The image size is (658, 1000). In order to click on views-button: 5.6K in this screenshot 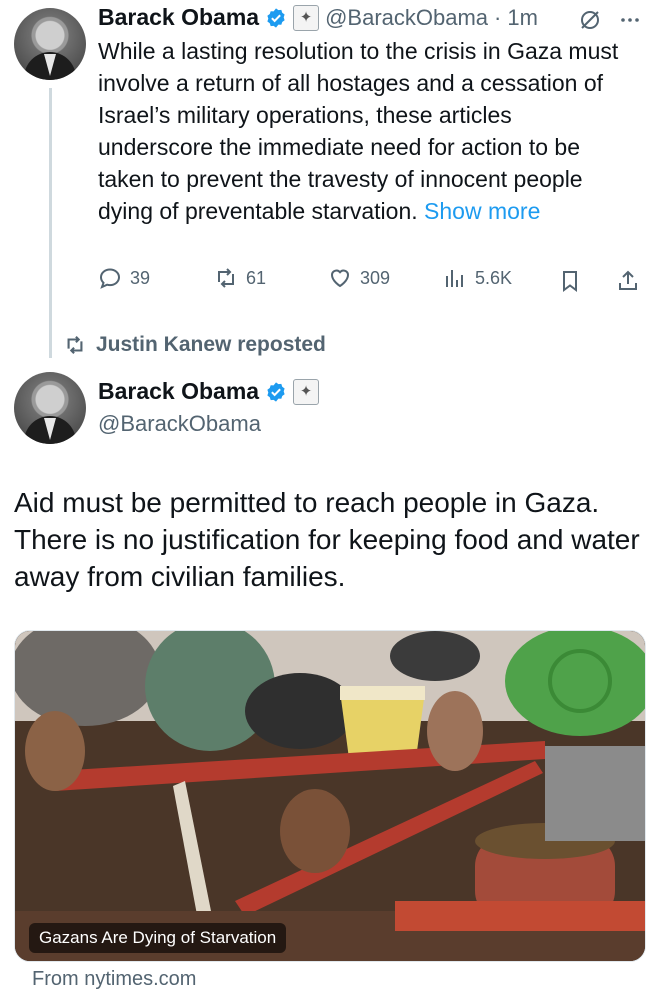, I will do `click(477, 278)`.